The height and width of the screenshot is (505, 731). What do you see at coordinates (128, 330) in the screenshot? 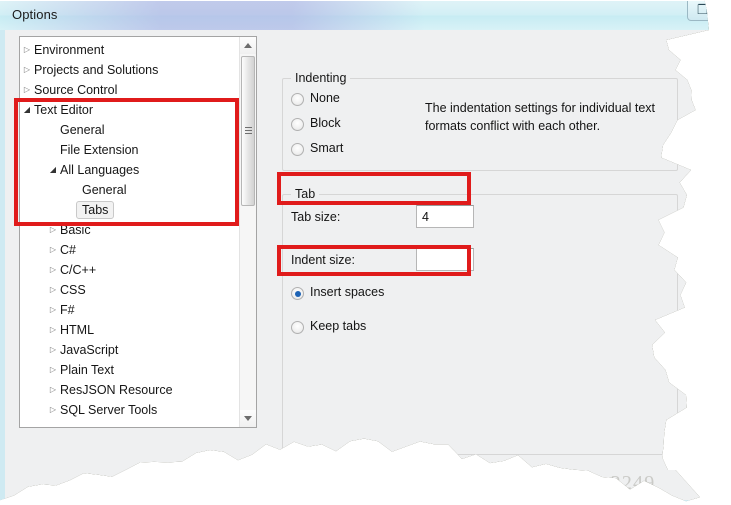
I see `tree-item-html: ▷ HTML` at bounding box center [128, 330].